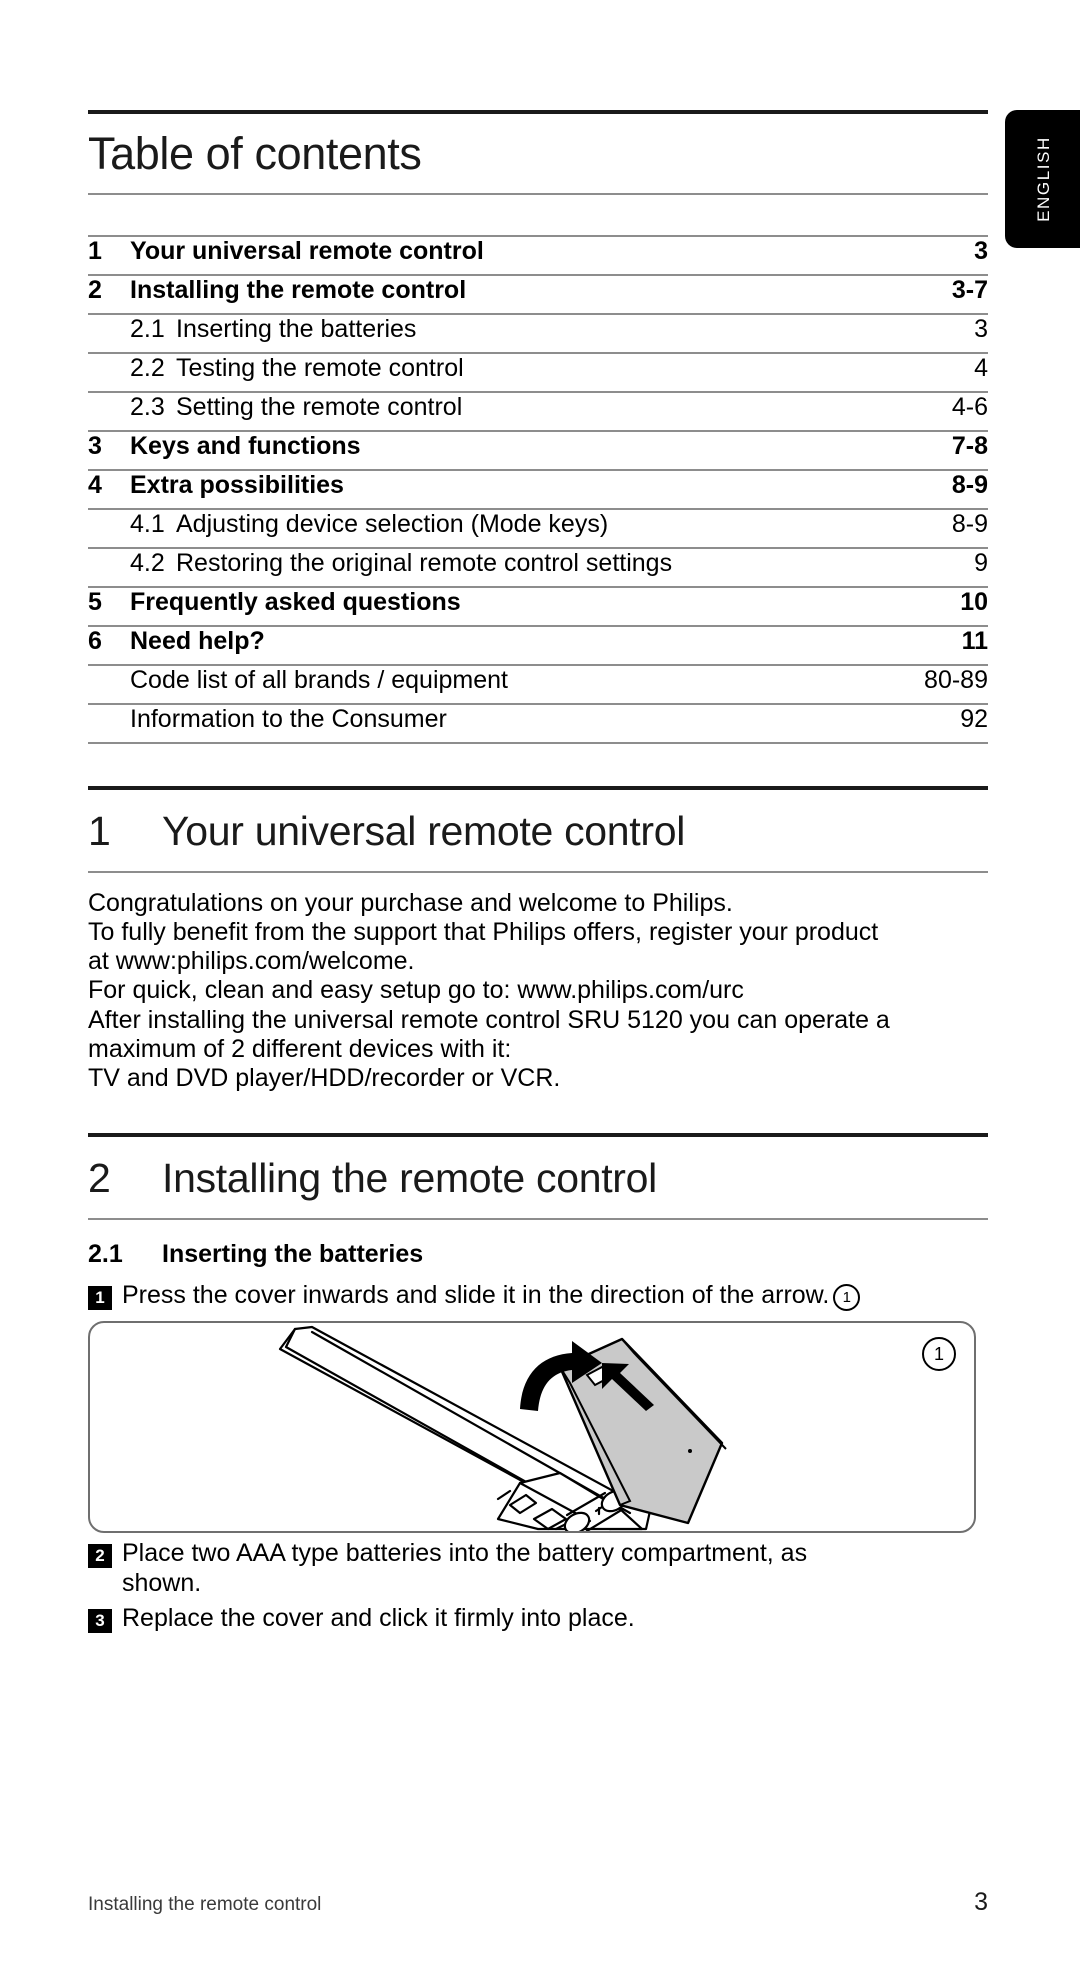 The width and height of the screenshot is (1080, 1972). Describe the element at coordinates (324, 1078) in the screenshot. I see `body-line: TV and DVD player/HDD/recorder or VCR.` at that location.